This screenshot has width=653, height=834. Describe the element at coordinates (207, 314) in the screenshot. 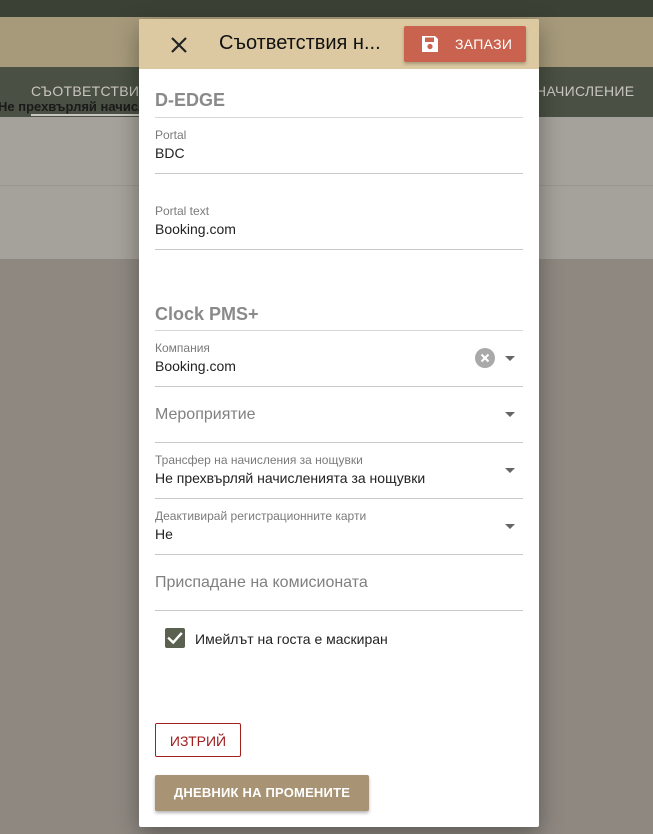

I see `section-title-clock: Clock PMS+` at that location.